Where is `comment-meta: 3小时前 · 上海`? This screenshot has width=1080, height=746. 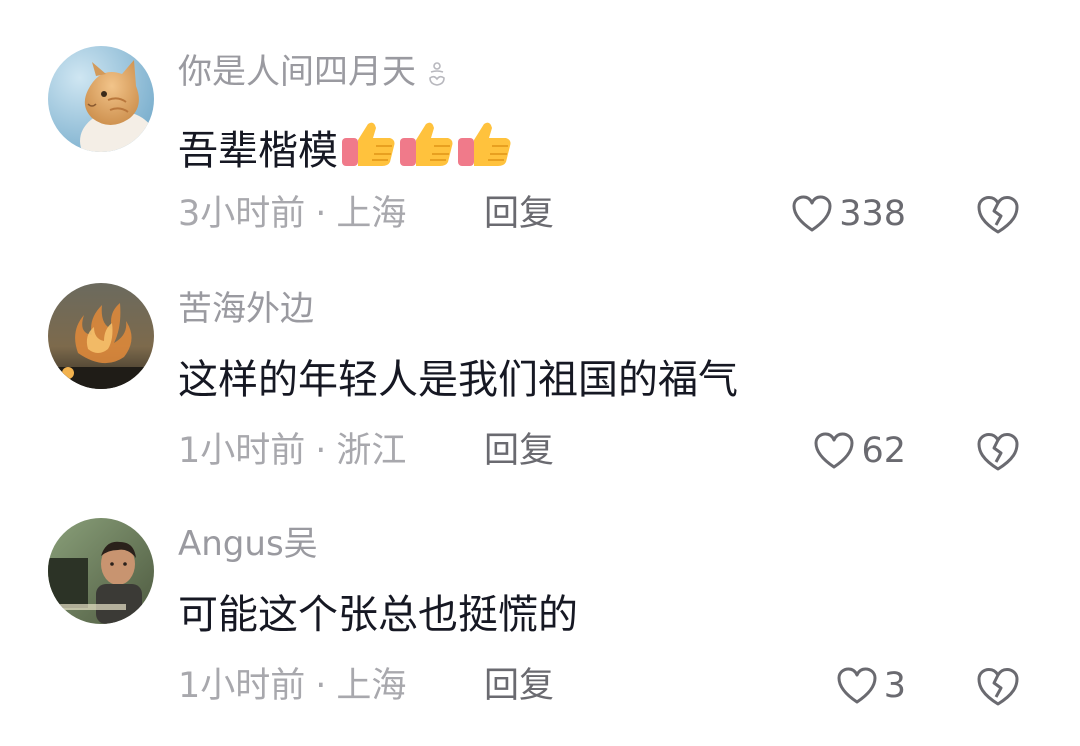
comment-meta: 3小时前 · 上海 is located at coordinates (292, 214).